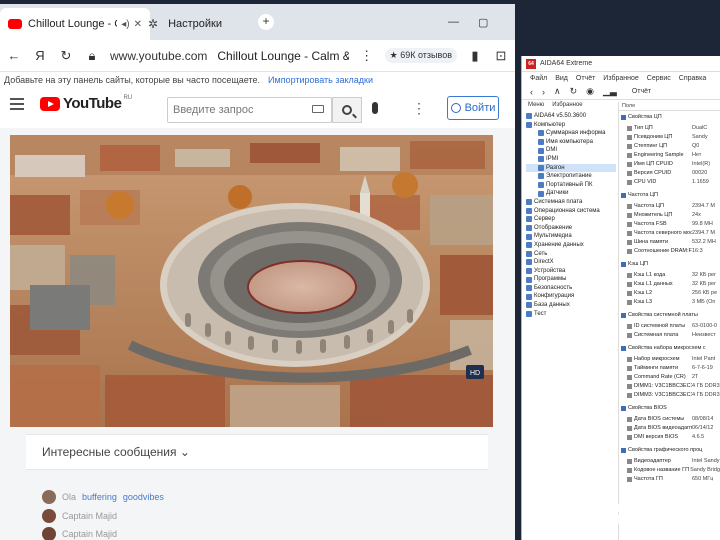 The width and height of the screenshot is (720, 540). What do you see at coordinates (669, 326) in the screenshot?
I see `grid-row: ID системной платы 63-0100-0` at bounding box center [669, 326].